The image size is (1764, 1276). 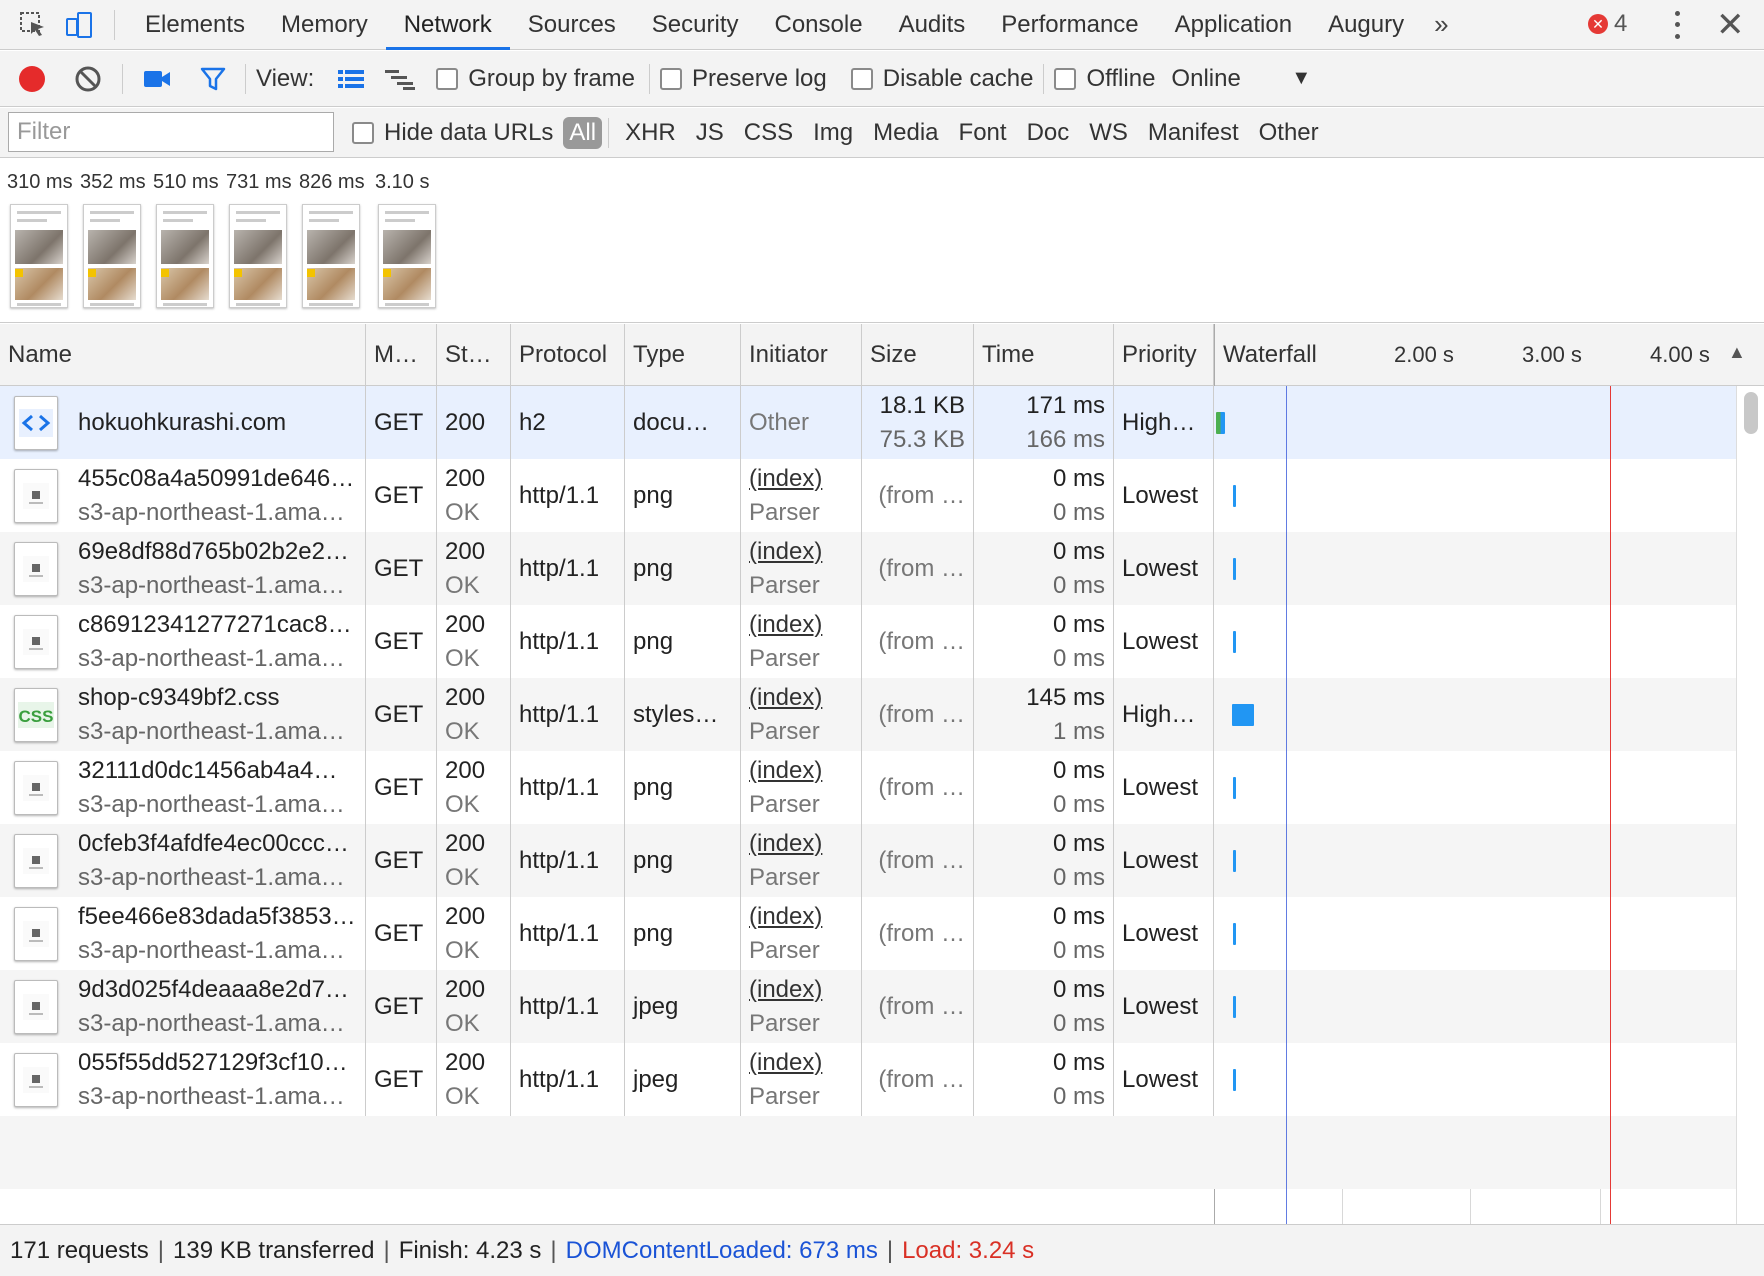 I want to click on throttling-select: Online ▼, so click(x=1241, y=79).